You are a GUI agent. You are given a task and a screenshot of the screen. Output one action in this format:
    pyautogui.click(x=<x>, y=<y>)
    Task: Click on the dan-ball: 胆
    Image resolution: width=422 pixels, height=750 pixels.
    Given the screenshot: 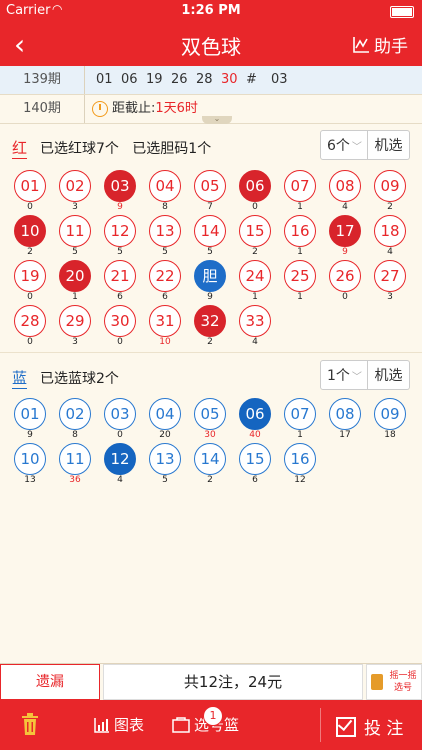 What is the action you would take?
    pyautogui.click(x=210, y=276)
    